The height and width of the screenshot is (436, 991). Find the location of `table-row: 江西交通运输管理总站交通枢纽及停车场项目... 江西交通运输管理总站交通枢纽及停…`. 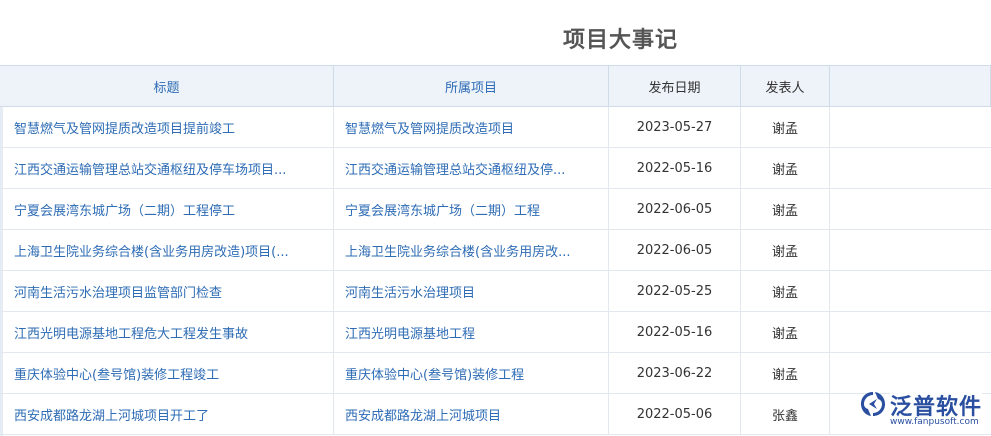

table-row: 江西交通运输管理总站交通枢纽及停车场项目... 江西交通运输管理总站交通枢纽及停… is located at coordinates (495, 168).